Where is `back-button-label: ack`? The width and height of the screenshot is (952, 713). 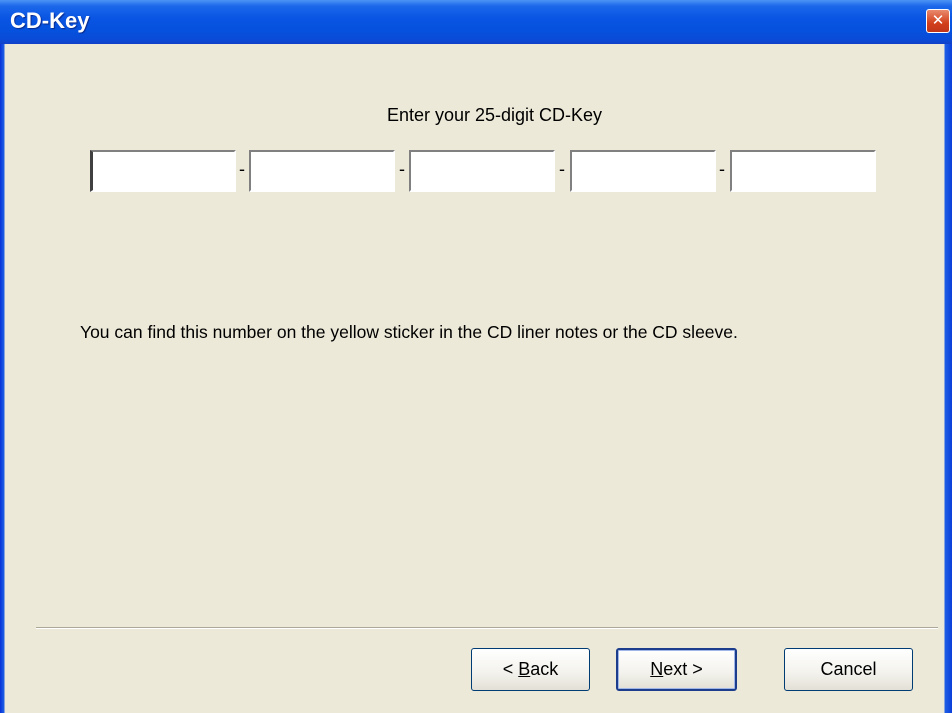 back-button-label: ack is located at coordinates (544, 669).